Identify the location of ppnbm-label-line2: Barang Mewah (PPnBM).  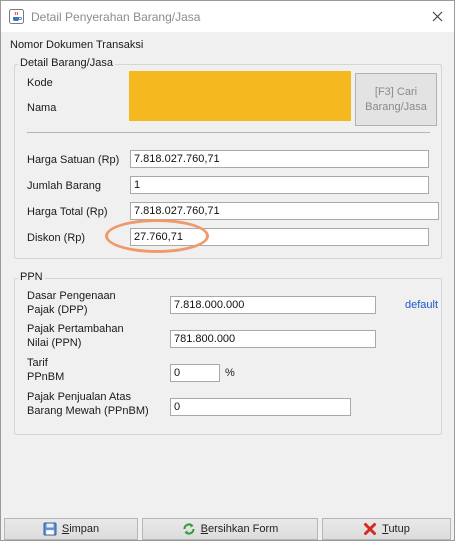
(88, 411).